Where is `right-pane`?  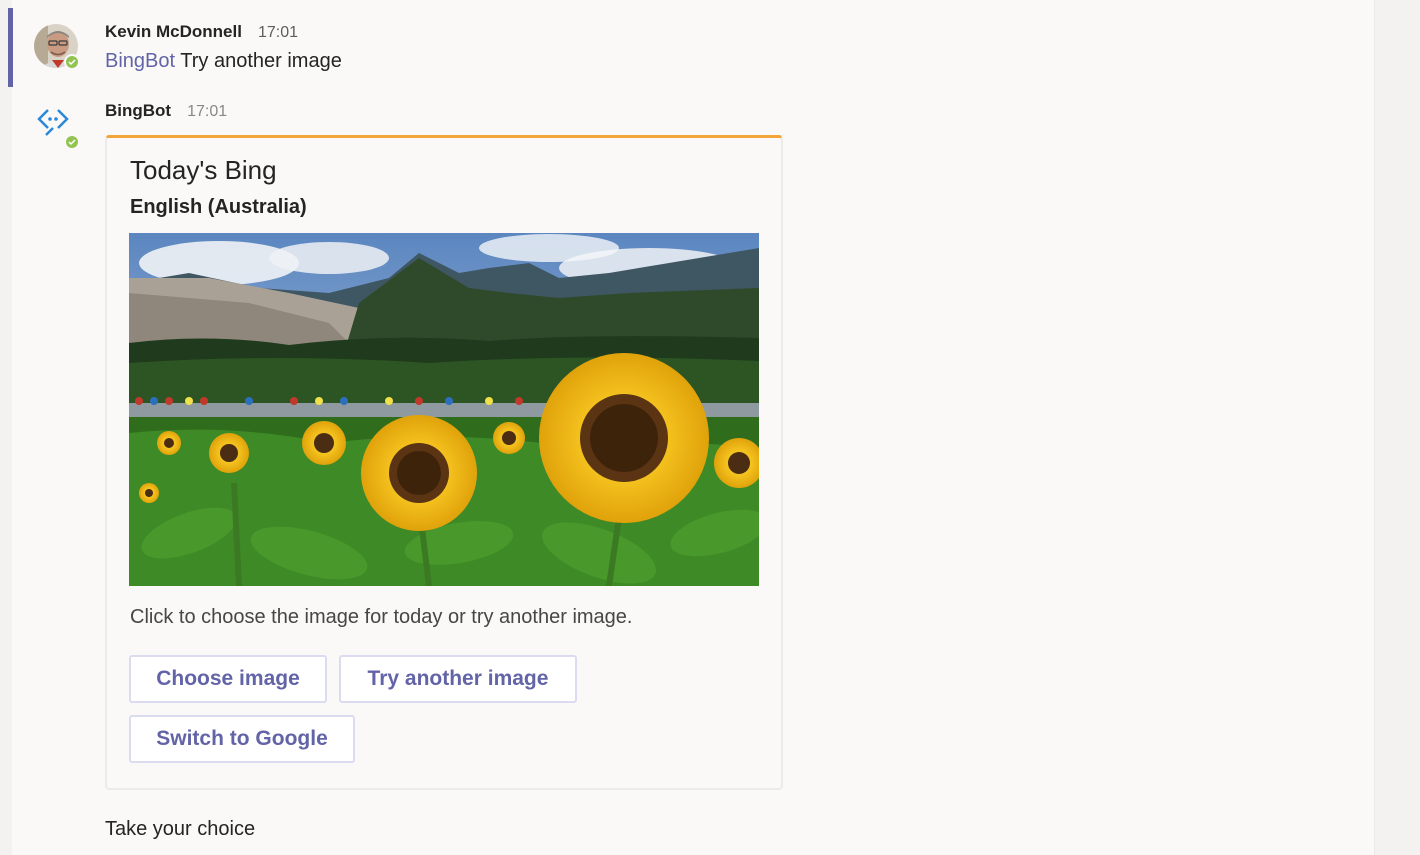 right-pane is located at coordinates (1397, 427).